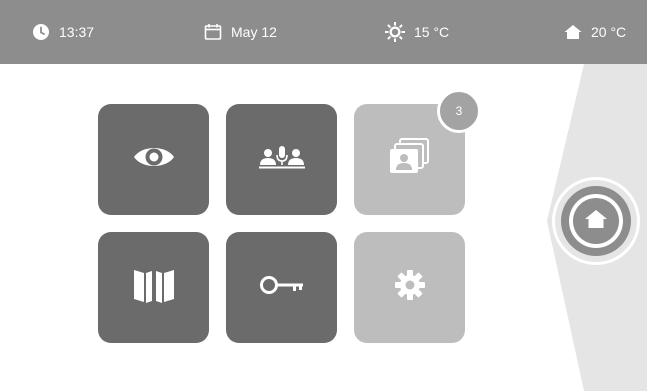  I want to click on time-display: 13:37, so click(63, 32).